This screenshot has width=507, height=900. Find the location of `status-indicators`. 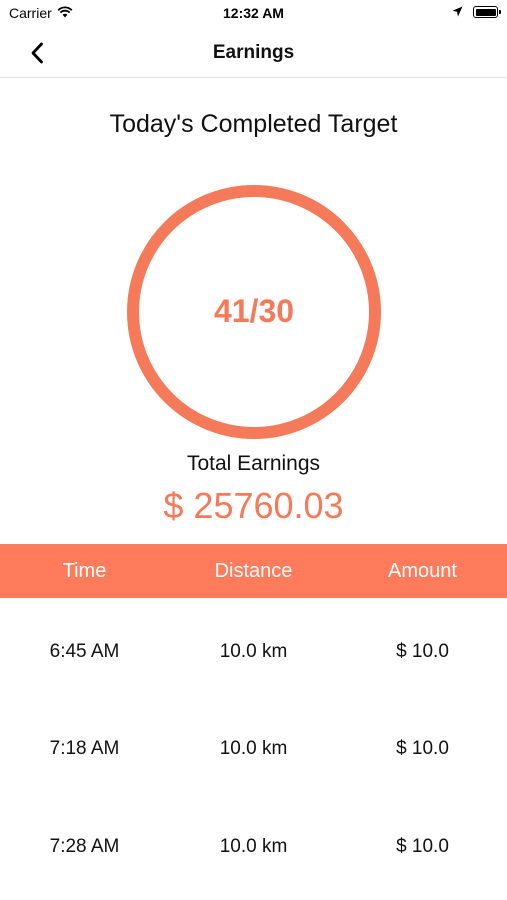

status-indicators is located at coordinates (476, 12).